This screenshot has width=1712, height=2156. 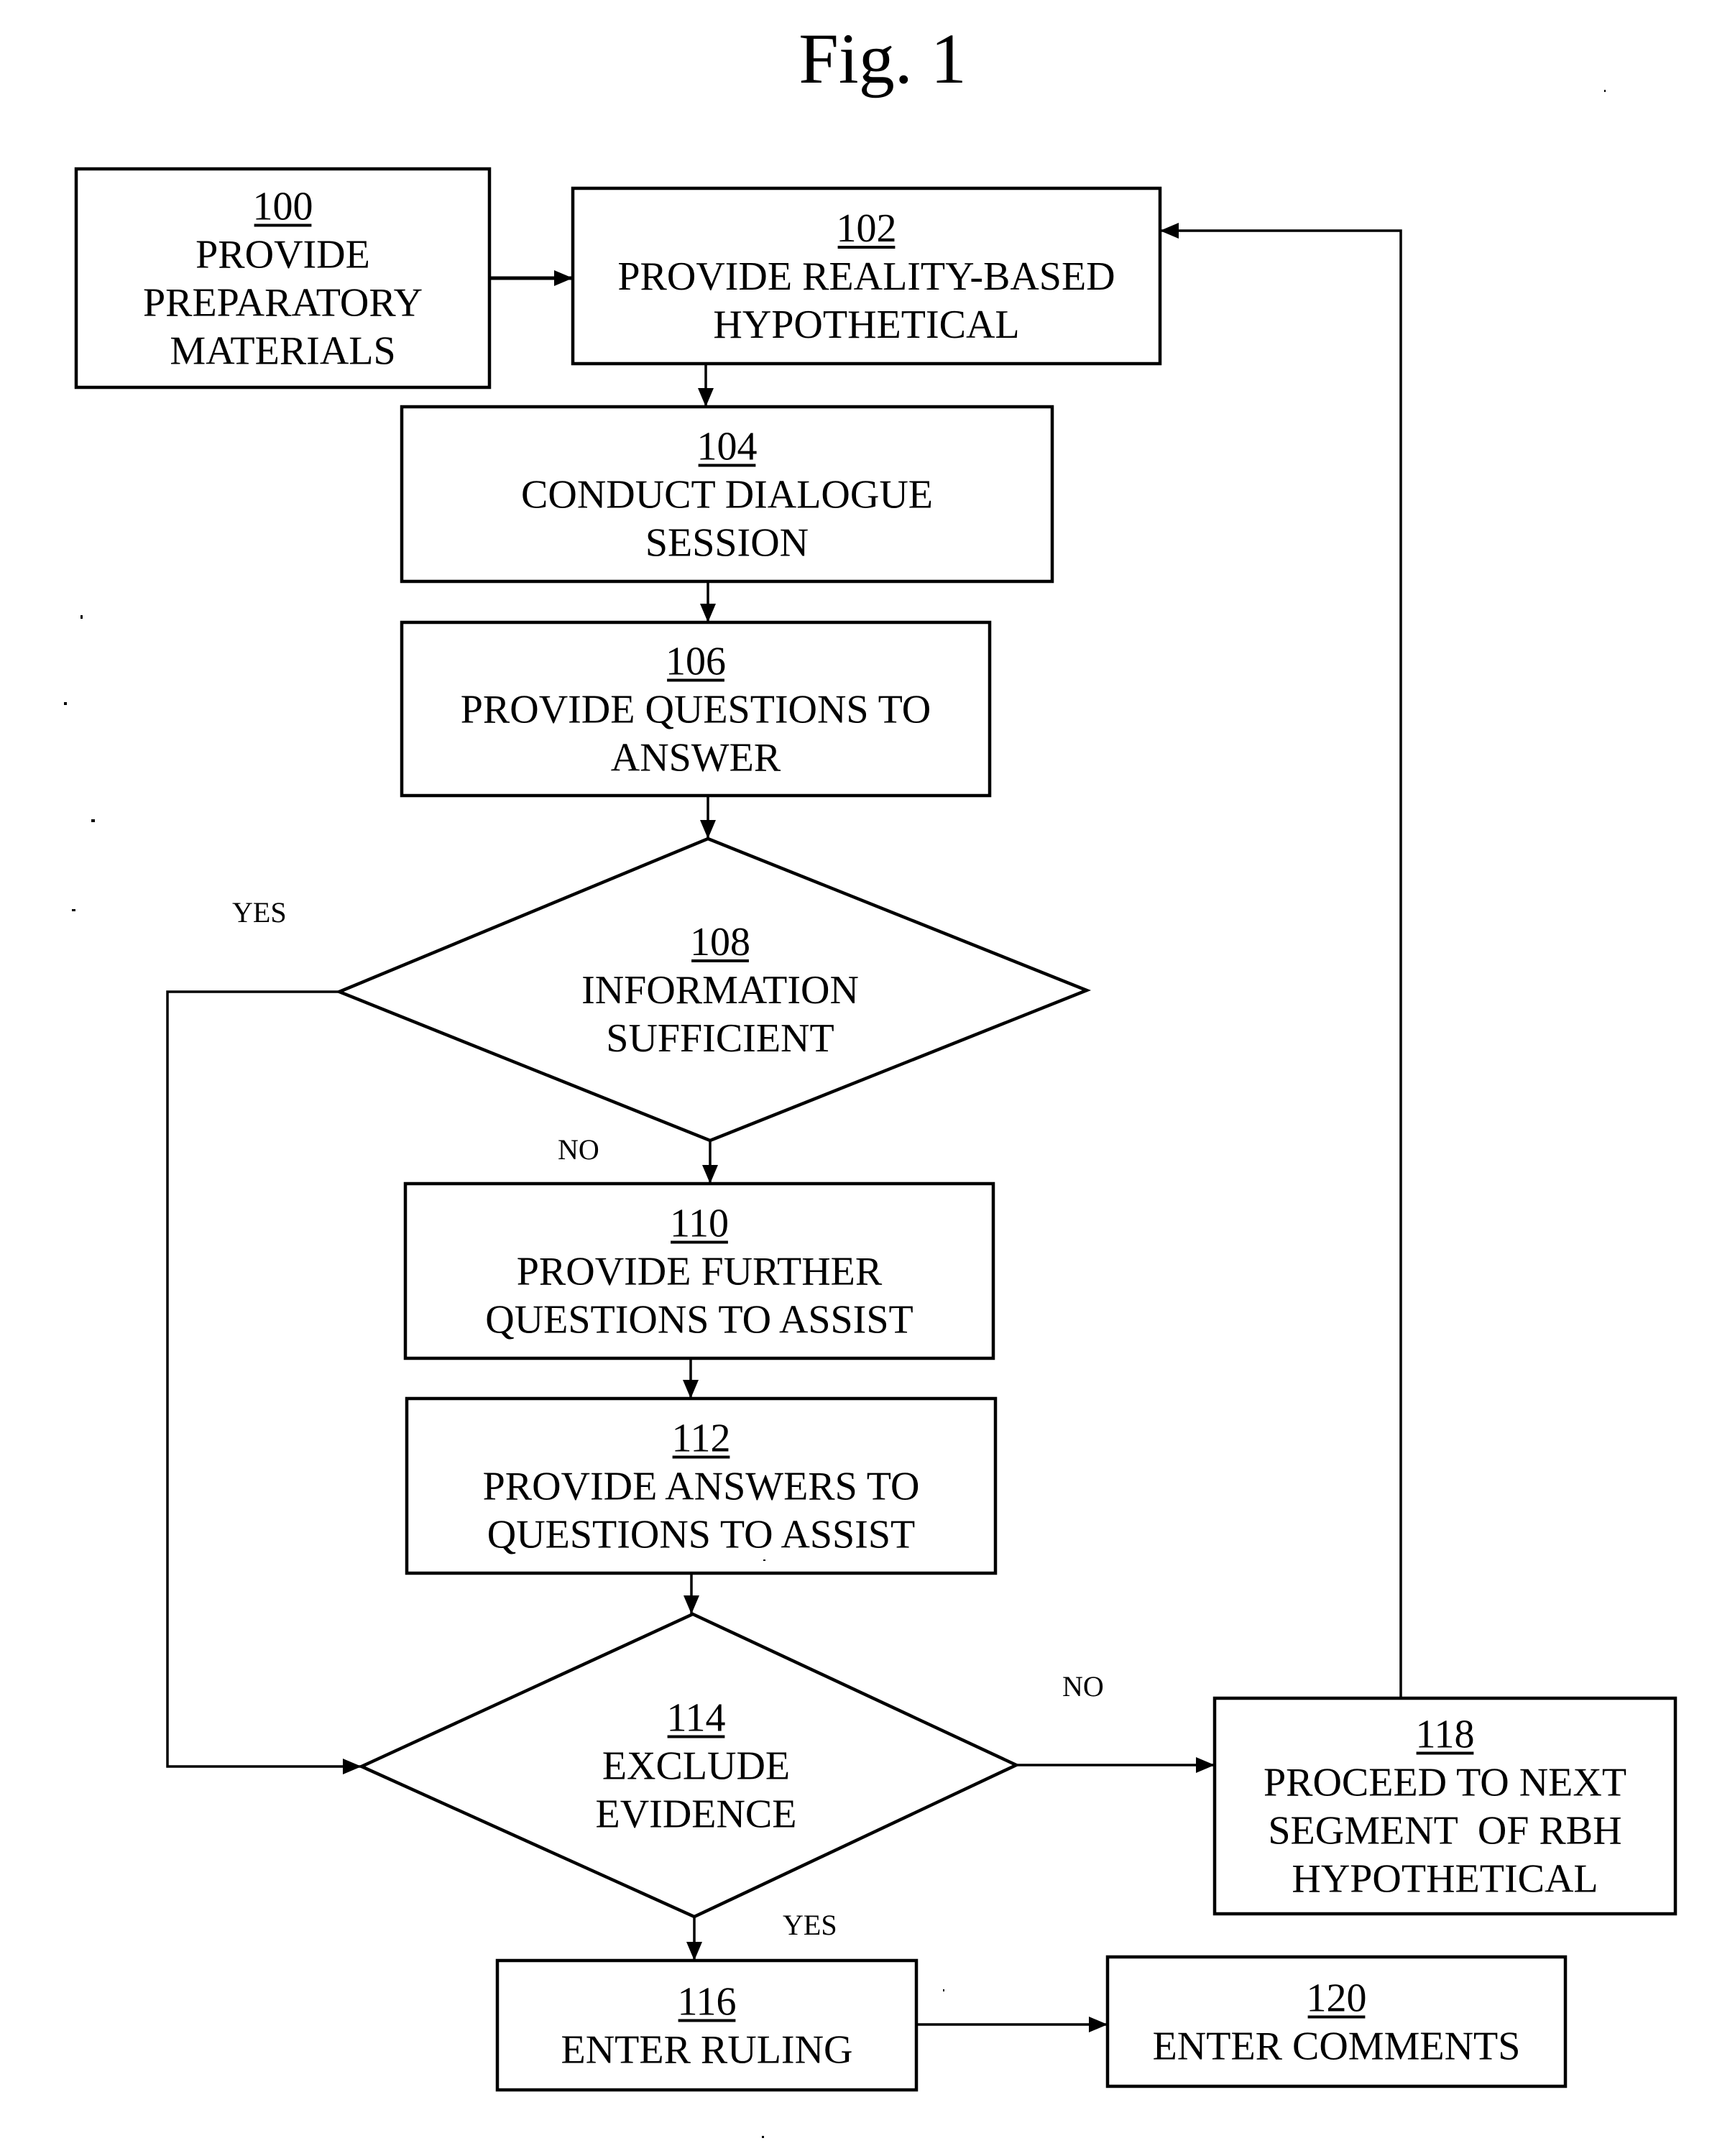 I want to click on node-label-line: ANSWER, so click(x=696, y=758).